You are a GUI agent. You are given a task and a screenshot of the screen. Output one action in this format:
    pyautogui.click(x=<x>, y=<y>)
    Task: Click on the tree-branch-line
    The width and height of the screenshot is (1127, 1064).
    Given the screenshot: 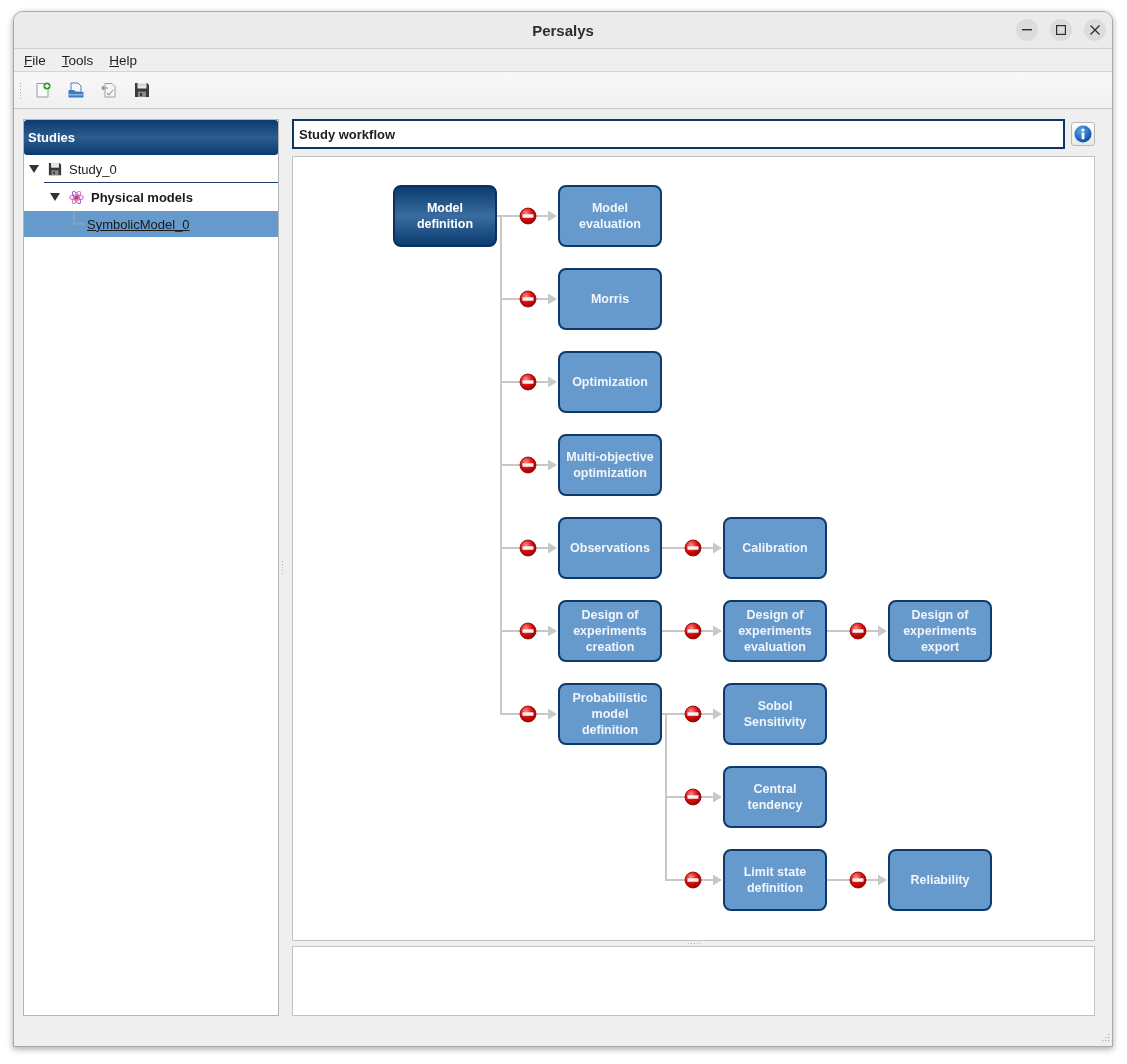 What is the action you would take?
    pyautogui.click(x=79, y=218)
    